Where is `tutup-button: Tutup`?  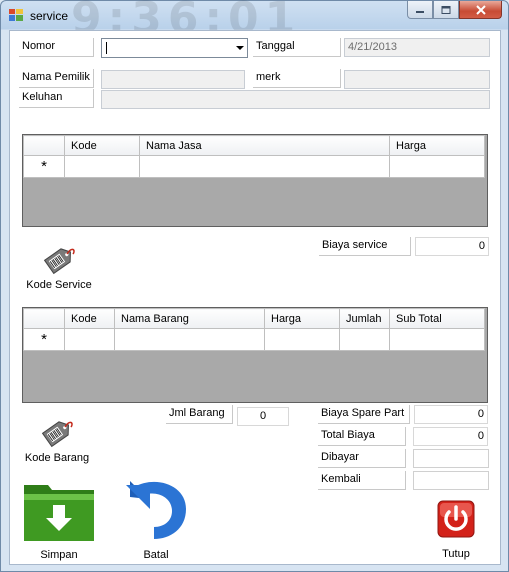 tutup-button: Tutup is located at coordinates (456, 529).